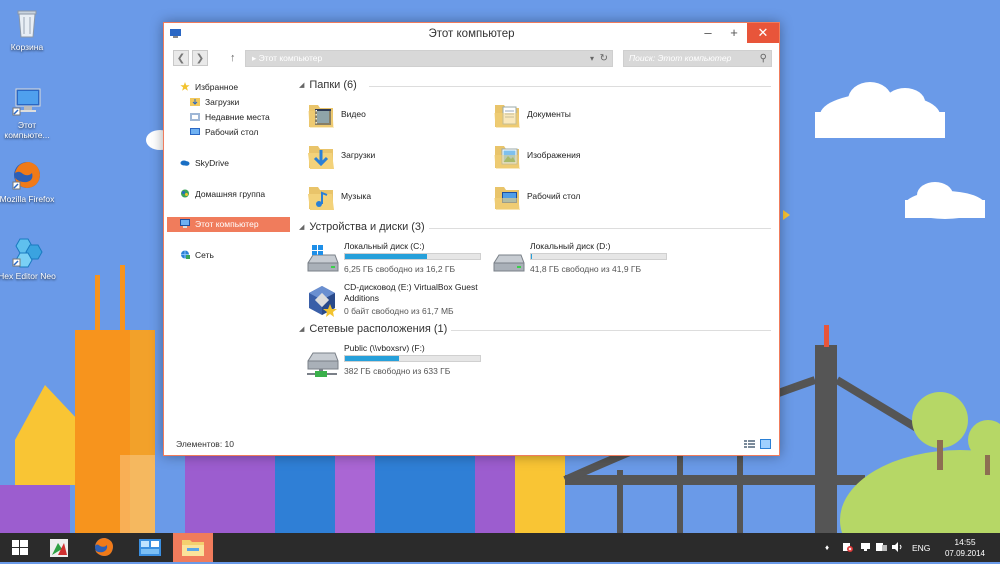 Image resolution: width=1000 pixels, height=564 pixels. I want to click on close-button: ✕, so click(763, 33).